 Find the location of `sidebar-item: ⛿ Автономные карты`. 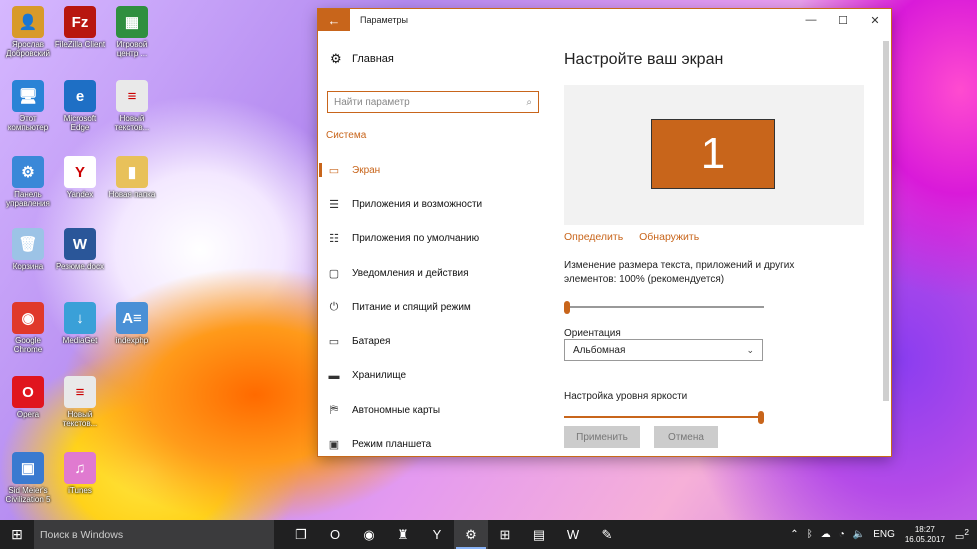

sidebar-item: ⛿ Автономные карты is located at coordinates (433, 410).